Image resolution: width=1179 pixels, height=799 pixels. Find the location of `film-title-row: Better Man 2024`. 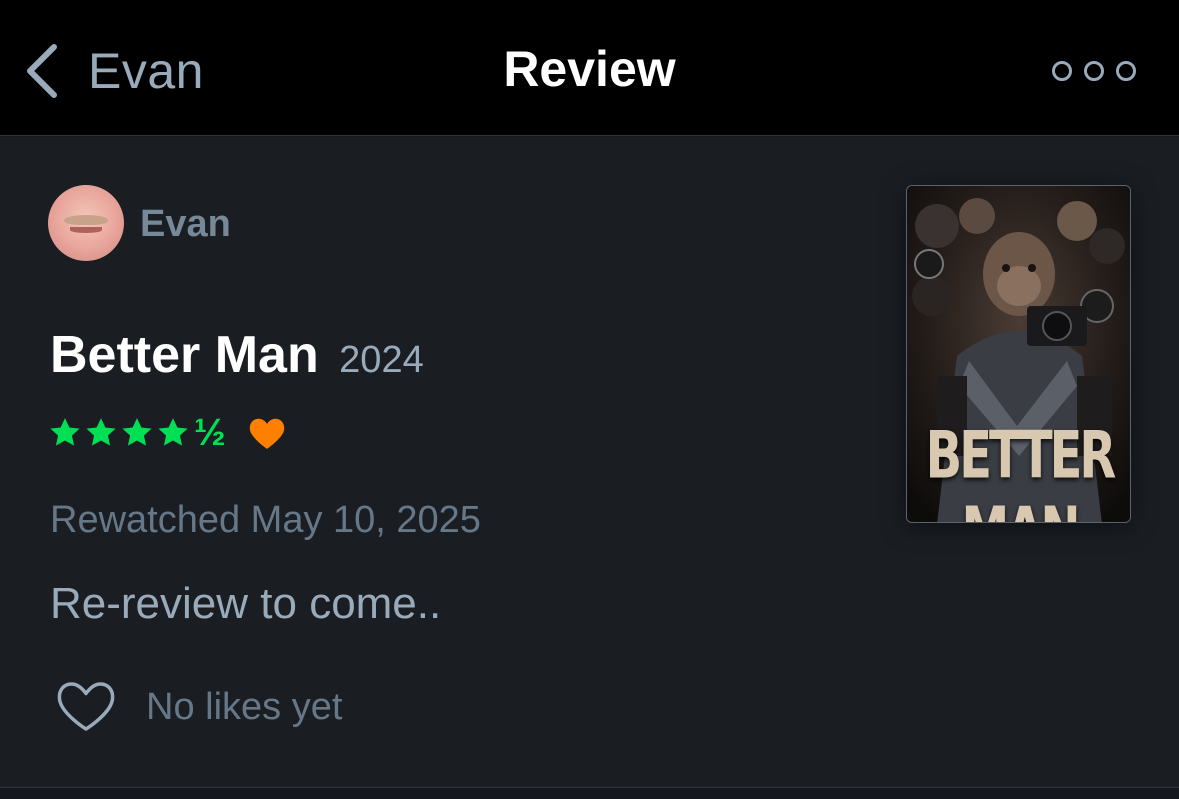

film-title-row: Better Man 2024 is located at coordinates (237, 355).